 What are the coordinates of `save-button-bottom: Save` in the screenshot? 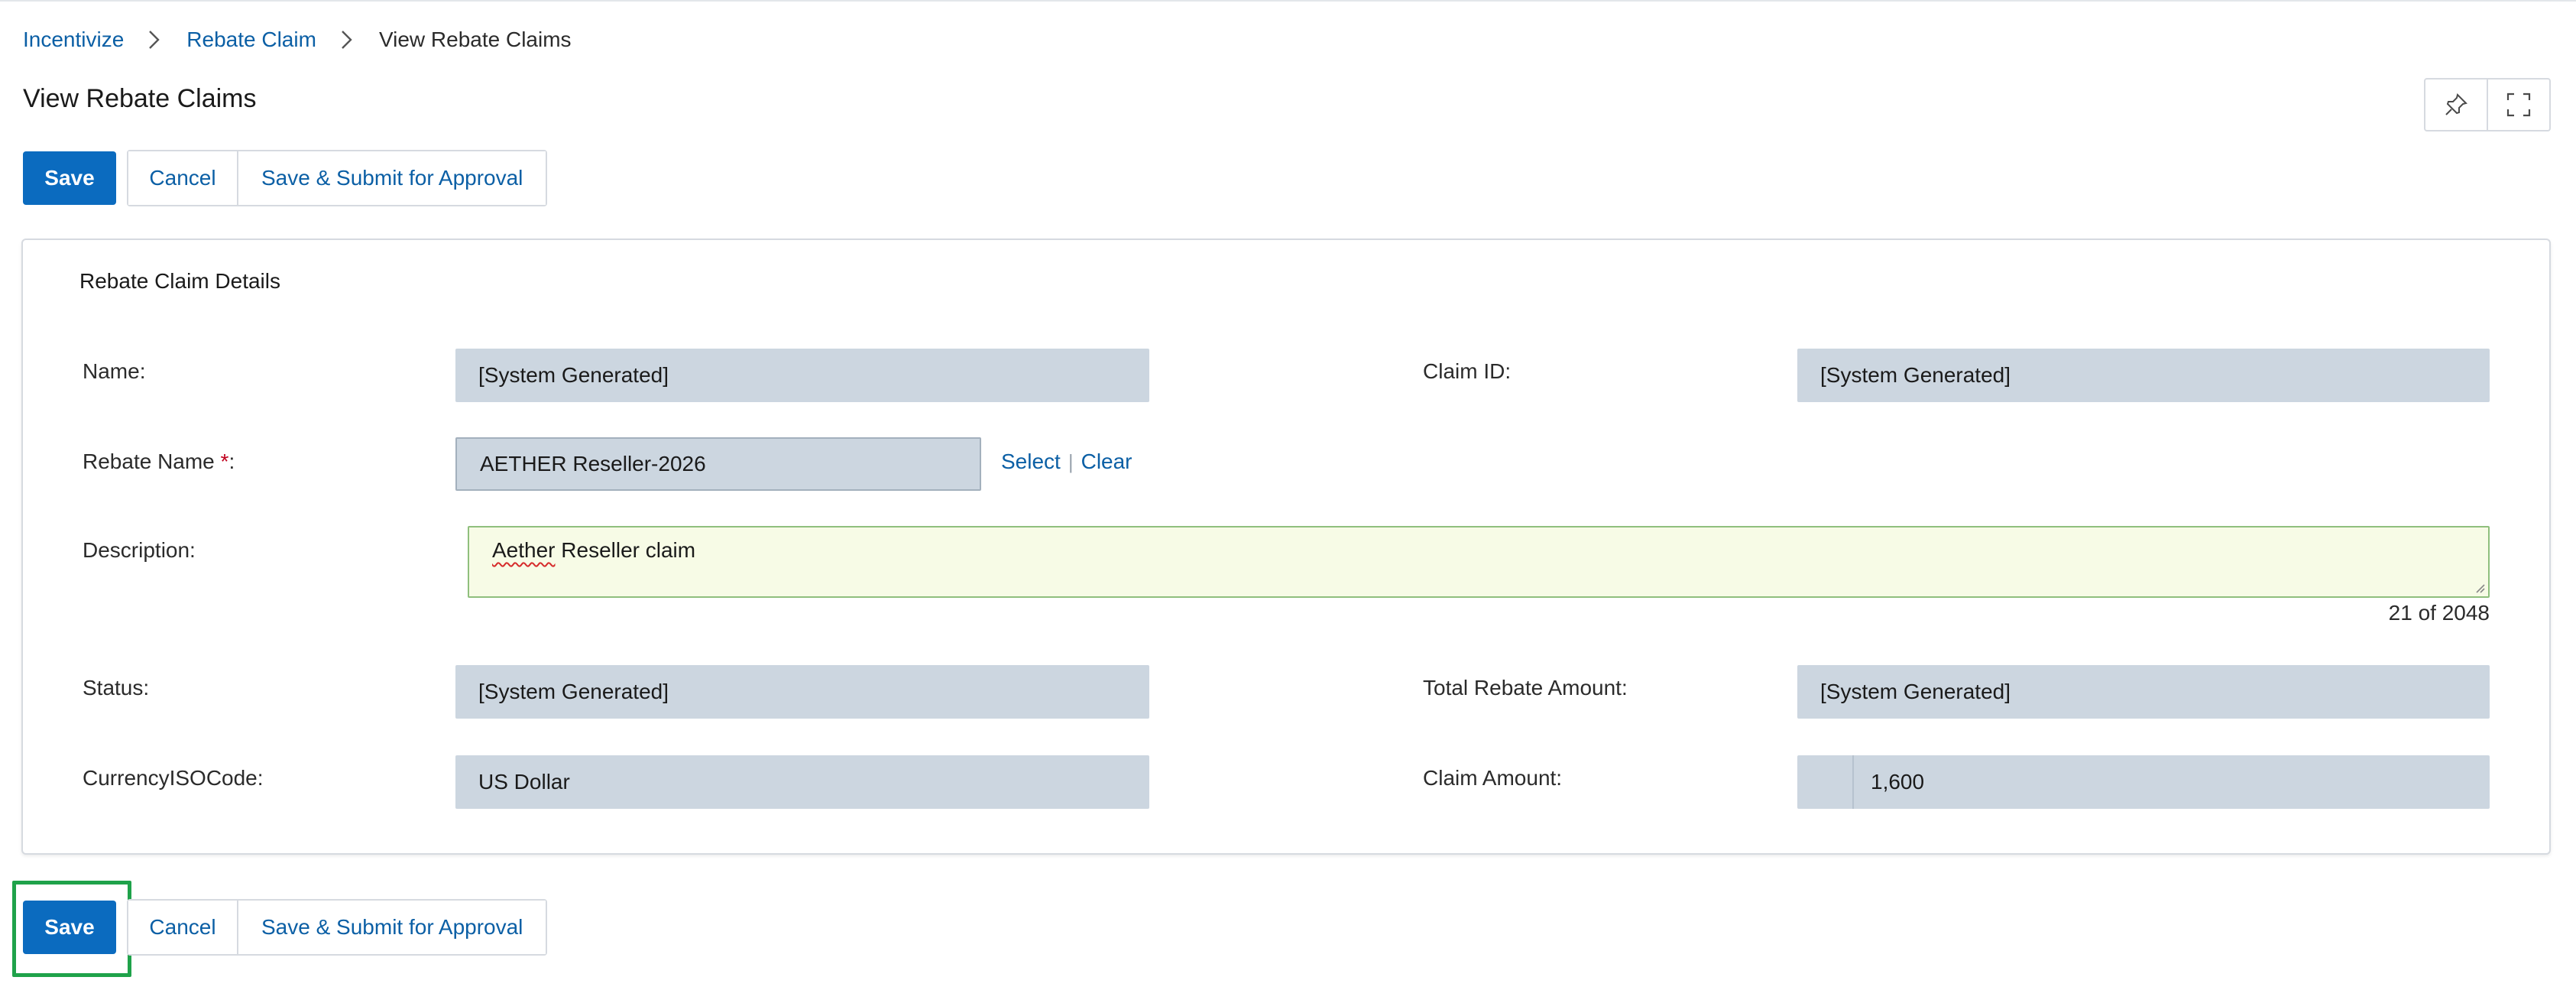 It's located at (69, 928).